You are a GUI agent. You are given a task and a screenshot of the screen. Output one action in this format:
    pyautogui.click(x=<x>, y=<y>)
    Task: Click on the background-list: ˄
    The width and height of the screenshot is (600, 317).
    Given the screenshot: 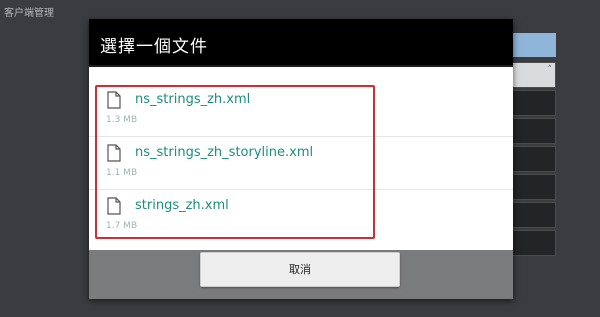 What is the action you would take?
    pyautogui.click(x=534, y=160)
    